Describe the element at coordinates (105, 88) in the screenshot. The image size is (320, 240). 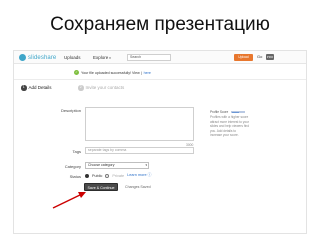
I see `step-label: Invite your contacts` at that location.